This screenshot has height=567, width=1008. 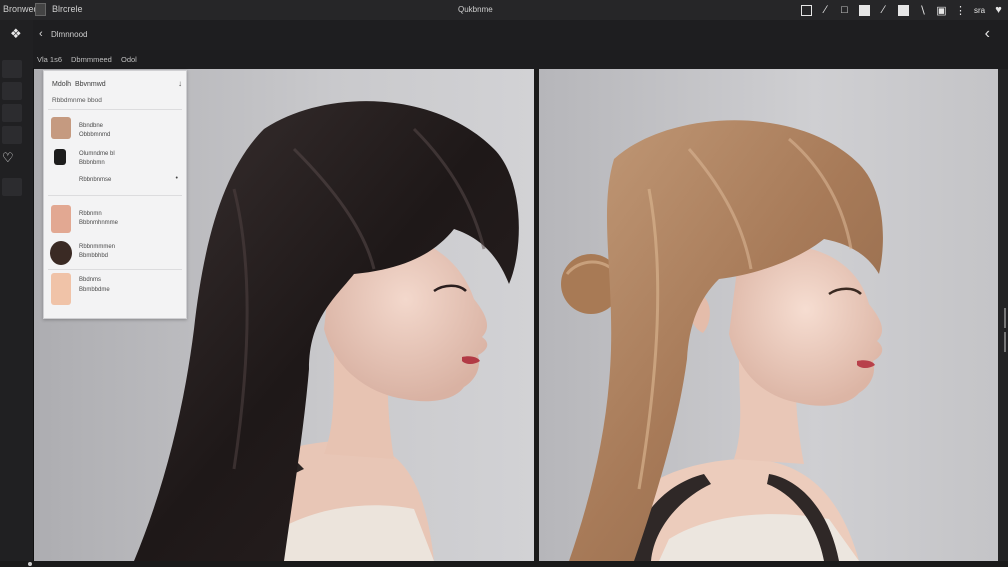 What do you see at coordinates (97, 154) in the screenshot?
I see `layer-name: Olumndme bl` at bounding box center [97, 154].